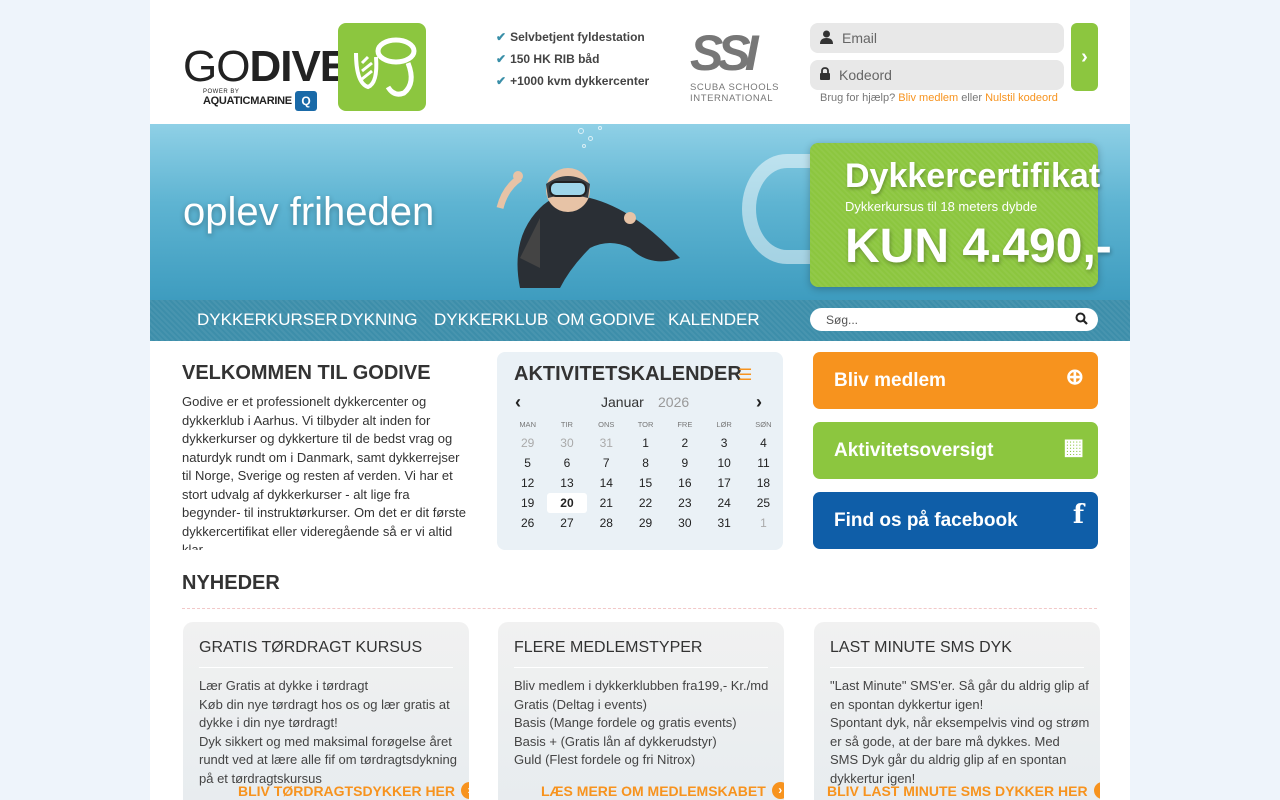 The height and width of the screenshot is (800, 1280). I want to click on calendar-day: 17, so click(723, 483).